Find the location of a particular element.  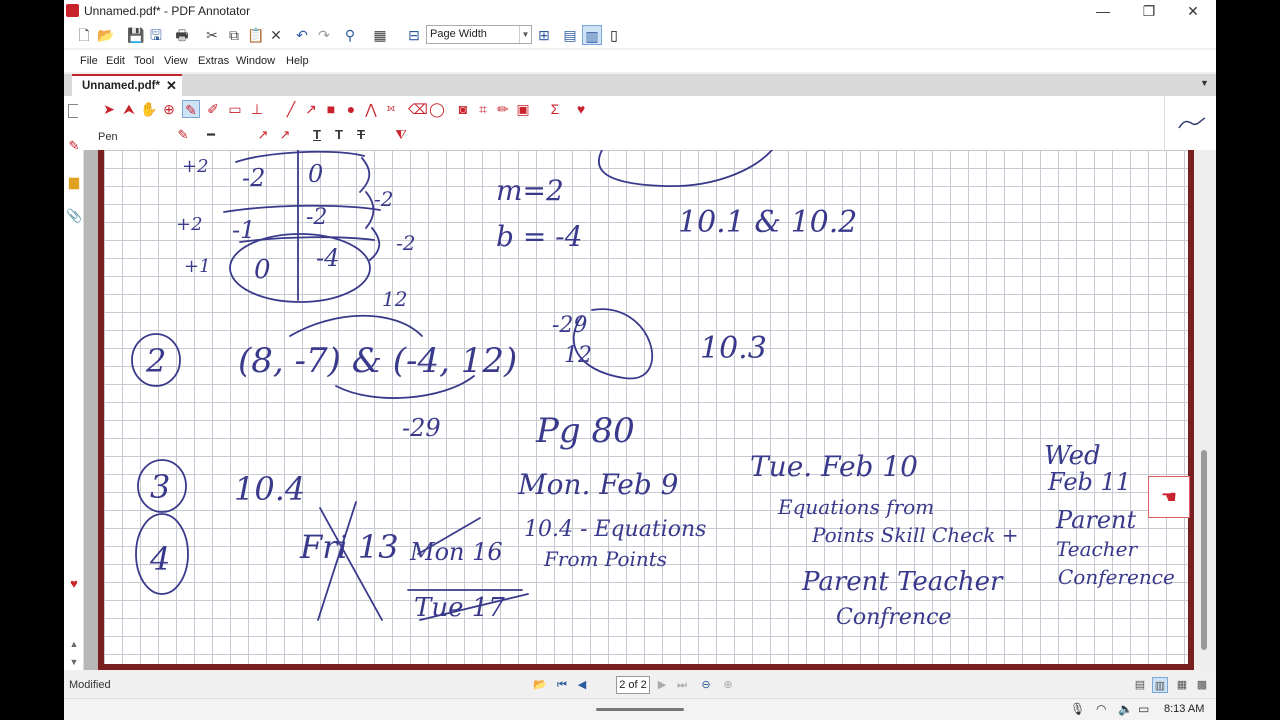

zoom-in-icon: ⊞ is located at coordinates (544, 35).